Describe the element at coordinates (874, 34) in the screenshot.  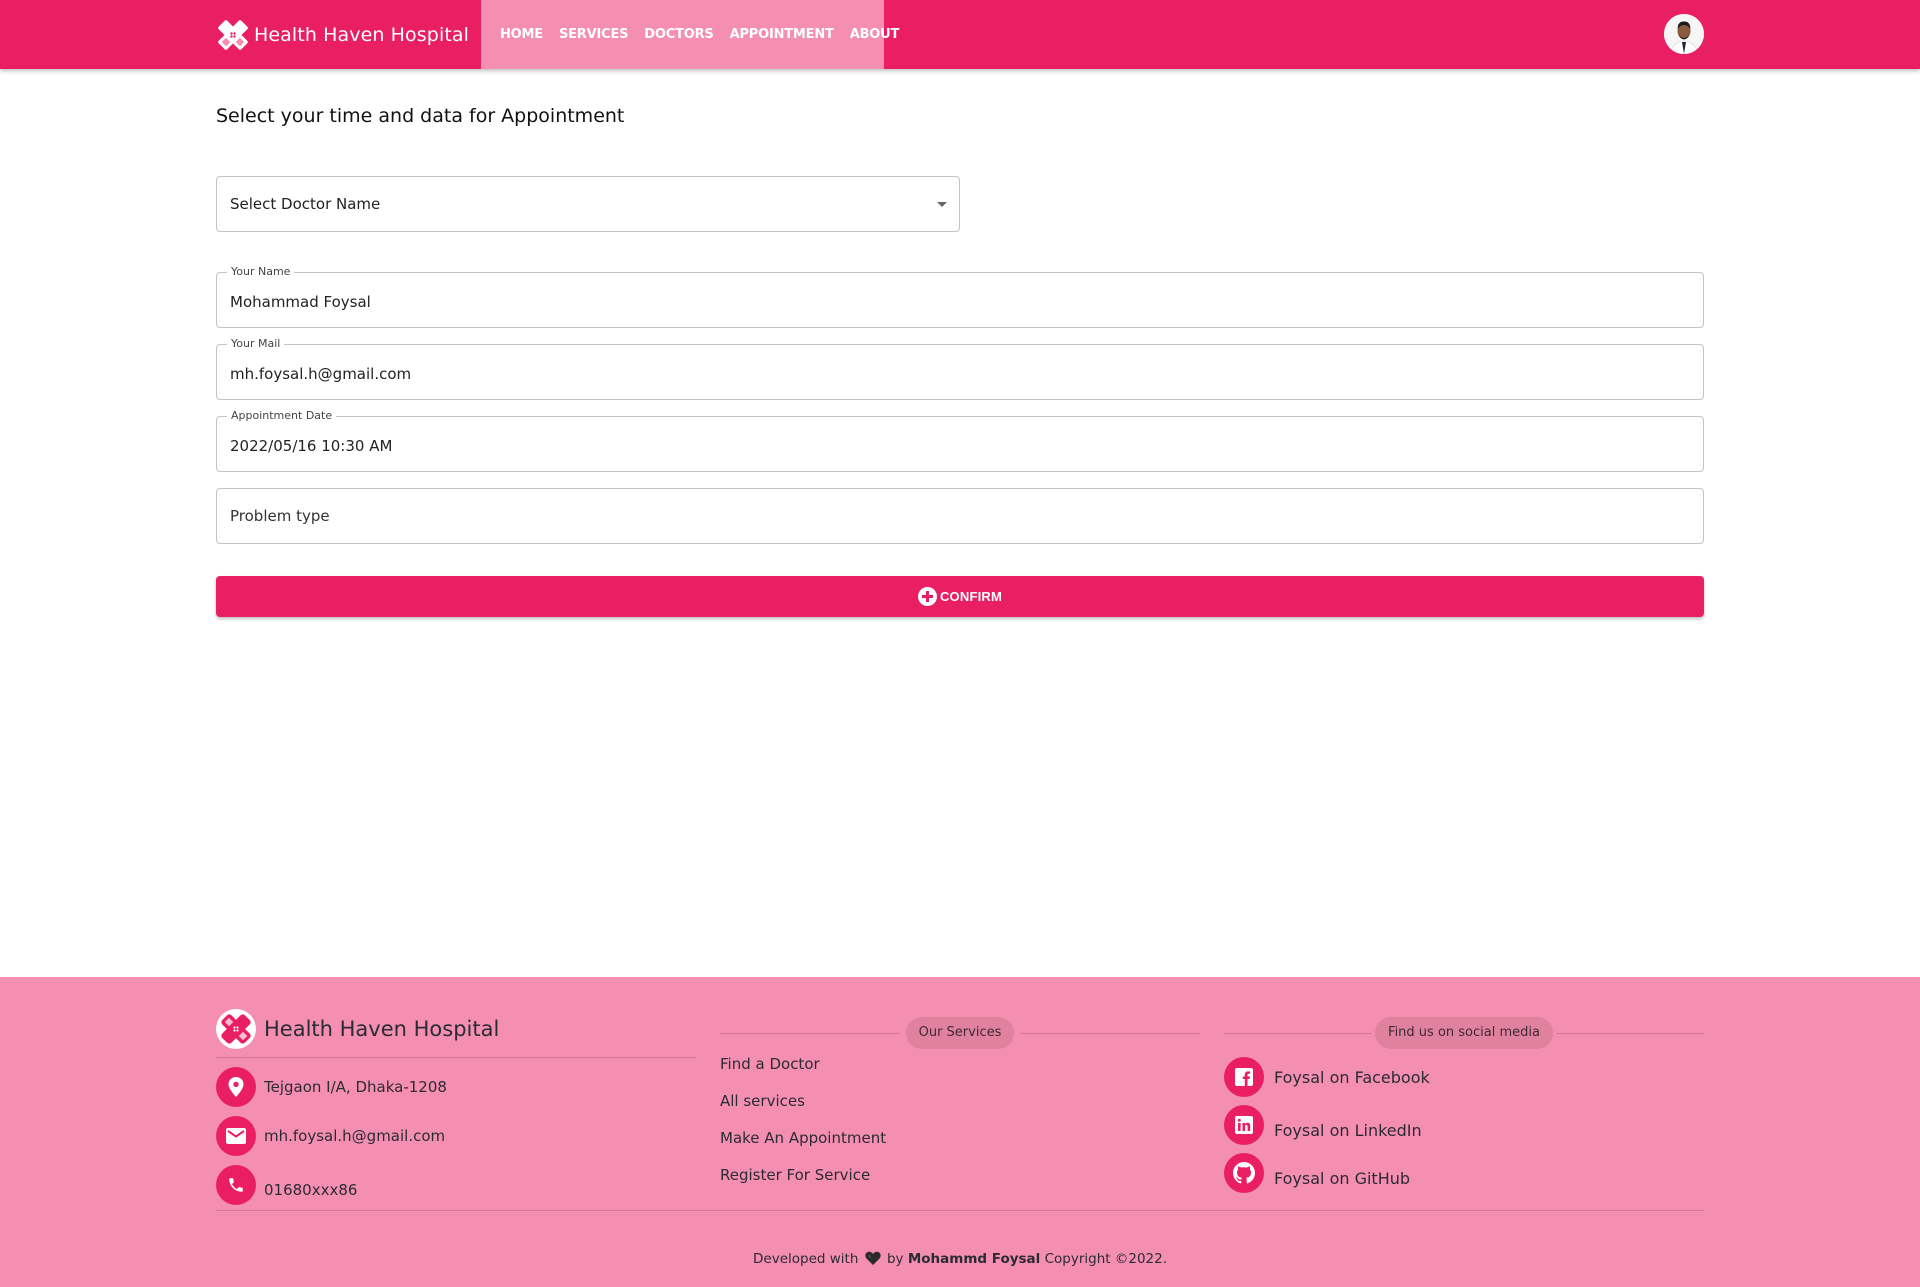
I see `nav-about: ABOUT` at that location.